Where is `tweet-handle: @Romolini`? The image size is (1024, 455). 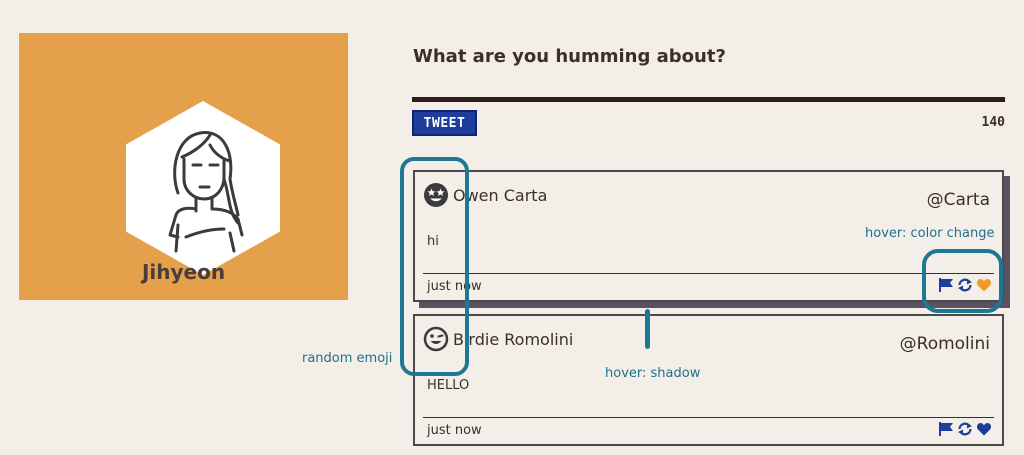
tweet-handle: @Romolini is located at coordinates (944, 344).